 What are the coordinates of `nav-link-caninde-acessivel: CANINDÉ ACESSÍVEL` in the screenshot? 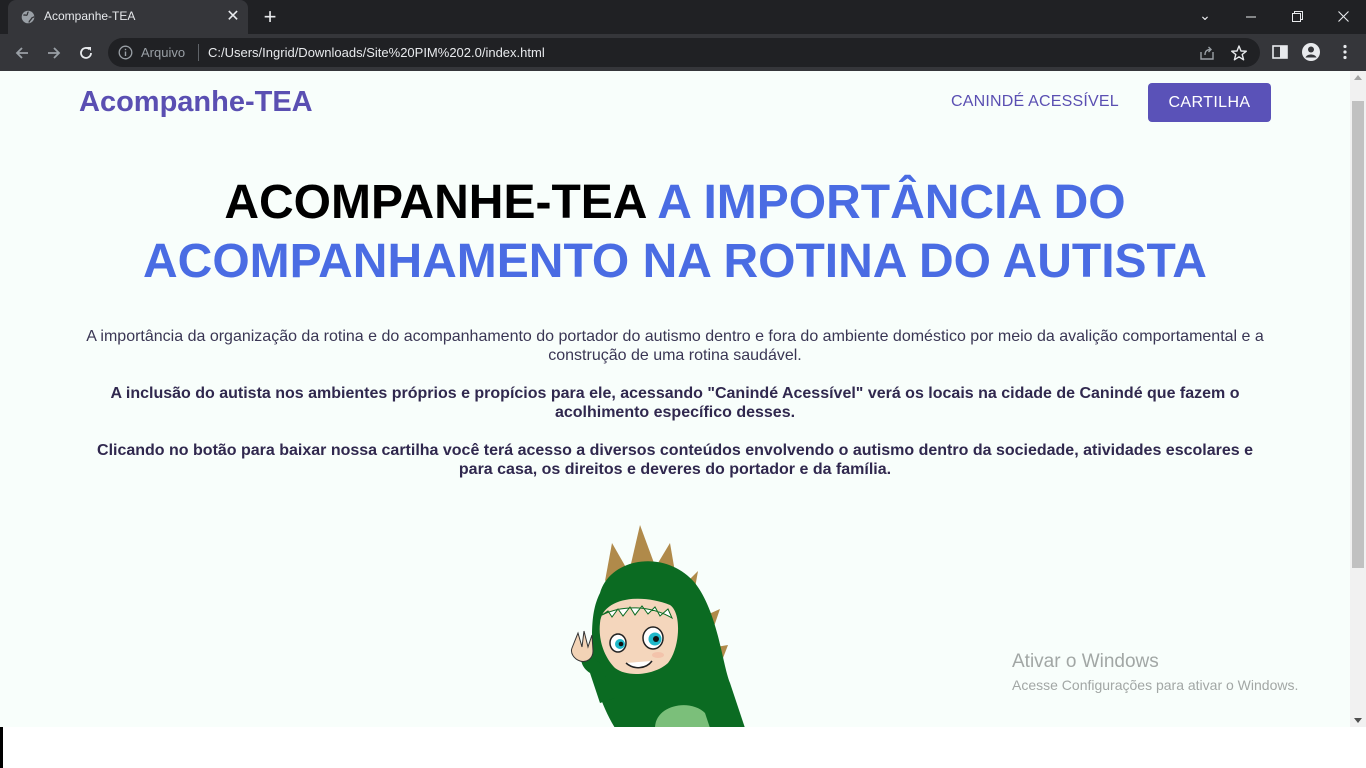 It's located at (1035, 102).